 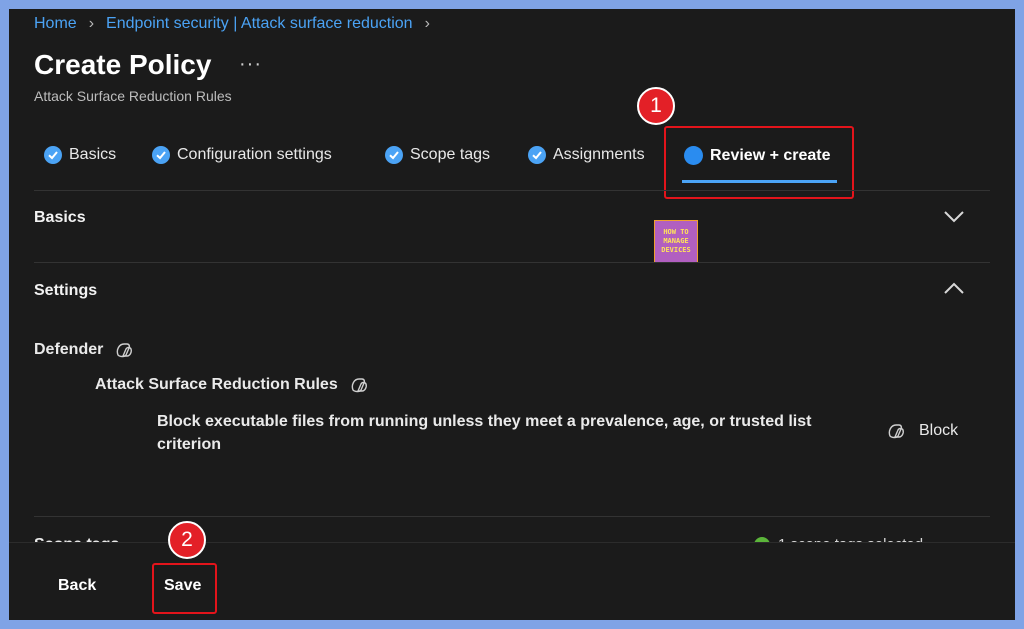 I want to click on annotation-highlight-save, so click(x=184, y=588).